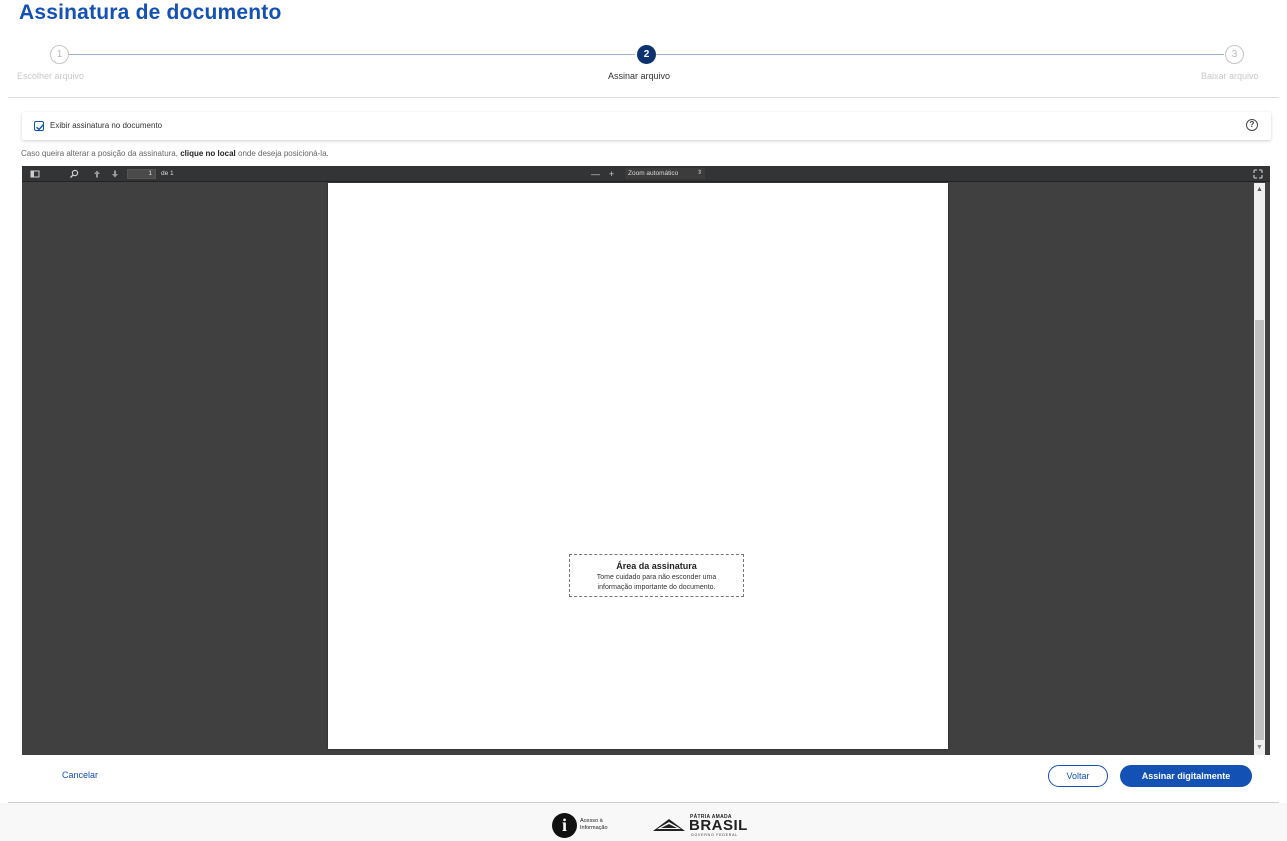 The height and width of the screenshot is (841, 1287). What do you see at coordinates (669, 825) in the screenshot?
I see `brasil-flag-icon` at bounding box center [669, 825].